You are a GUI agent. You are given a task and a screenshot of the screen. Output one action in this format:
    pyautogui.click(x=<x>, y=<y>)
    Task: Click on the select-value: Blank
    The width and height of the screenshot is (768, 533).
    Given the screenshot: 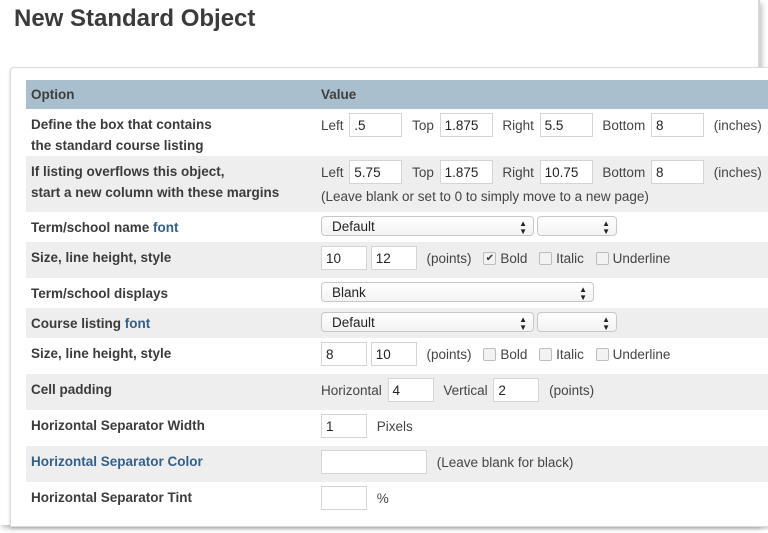 What is the action you would take?
    pyautogui.click(x=349, y=292)
    